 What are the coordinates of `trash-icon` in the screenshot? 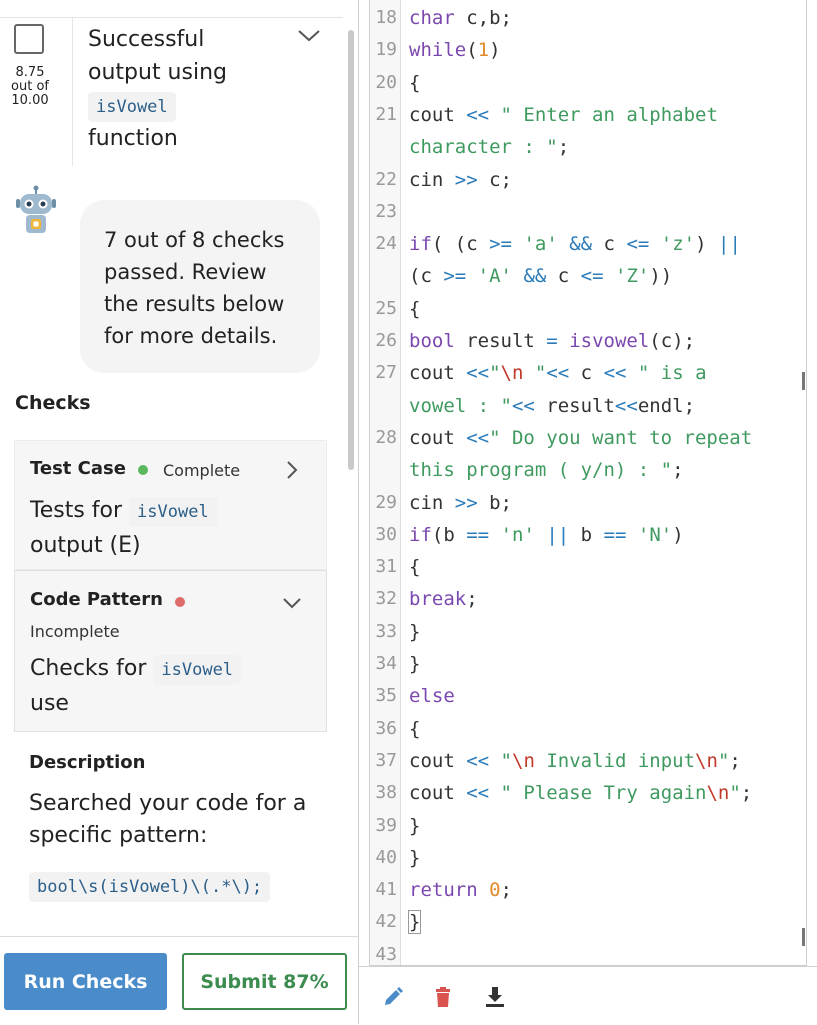 It's located at (443, 997).